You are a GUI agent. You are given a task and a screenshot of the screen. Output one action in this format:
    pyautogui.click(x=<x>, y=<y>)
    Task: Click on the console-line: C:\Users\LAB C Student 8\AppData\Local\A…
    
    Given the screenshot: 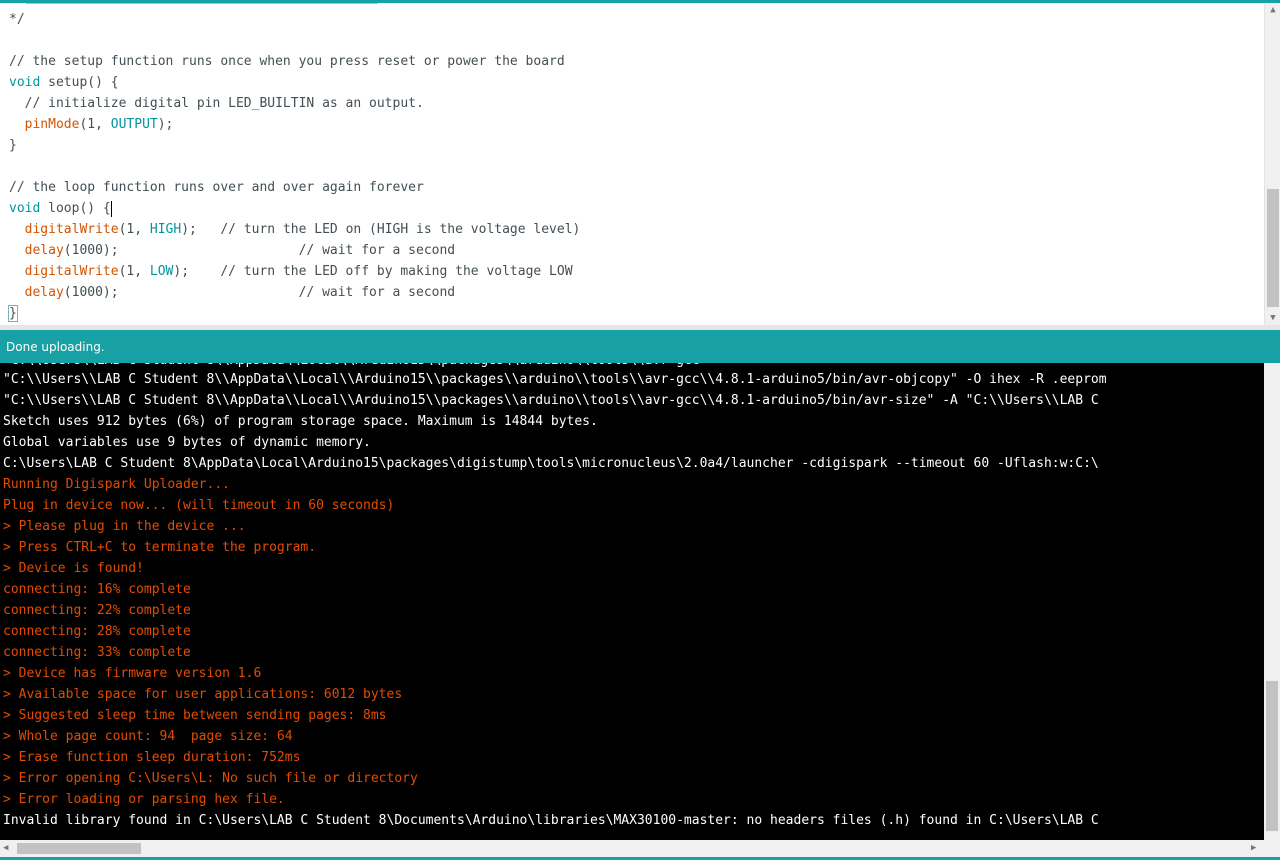 What is the action you would take?
    pyautogui.click(x=551, y=463)
    